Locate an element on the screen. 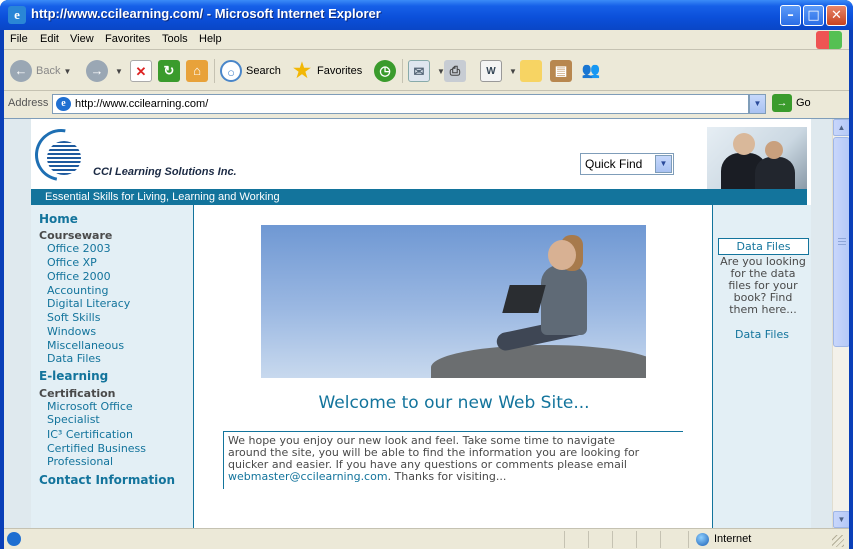 The image size is (853, 549). print-icon: ⎙ is located at coordinates (455, 71).